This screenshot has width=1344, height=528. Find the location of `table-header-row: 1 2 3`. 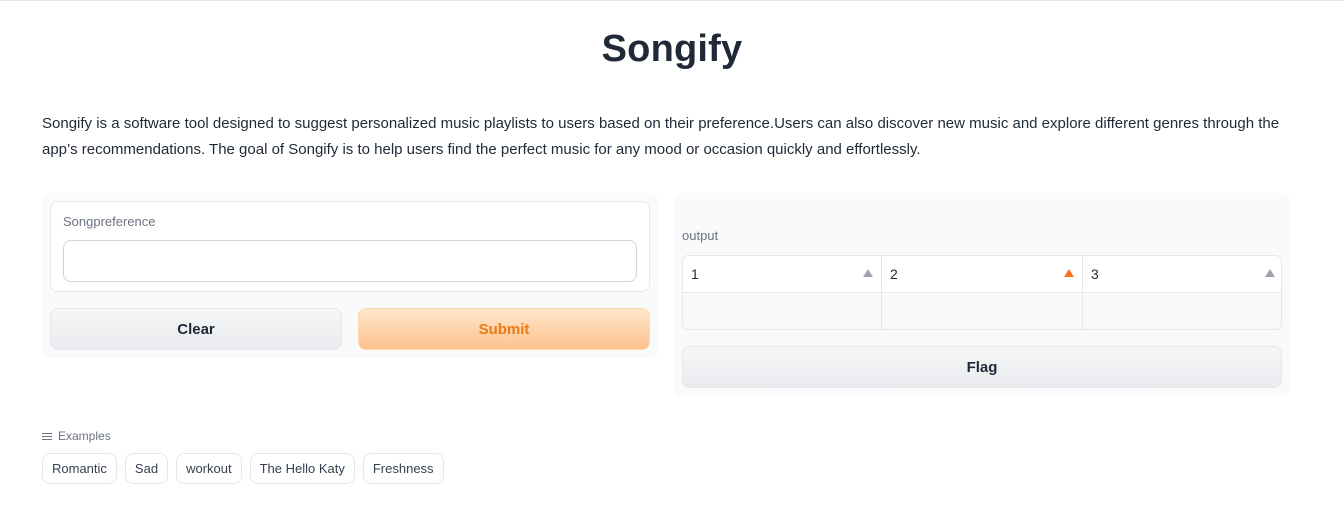

table-header-row: 1 2 3 is located at coordinates (982, 274).